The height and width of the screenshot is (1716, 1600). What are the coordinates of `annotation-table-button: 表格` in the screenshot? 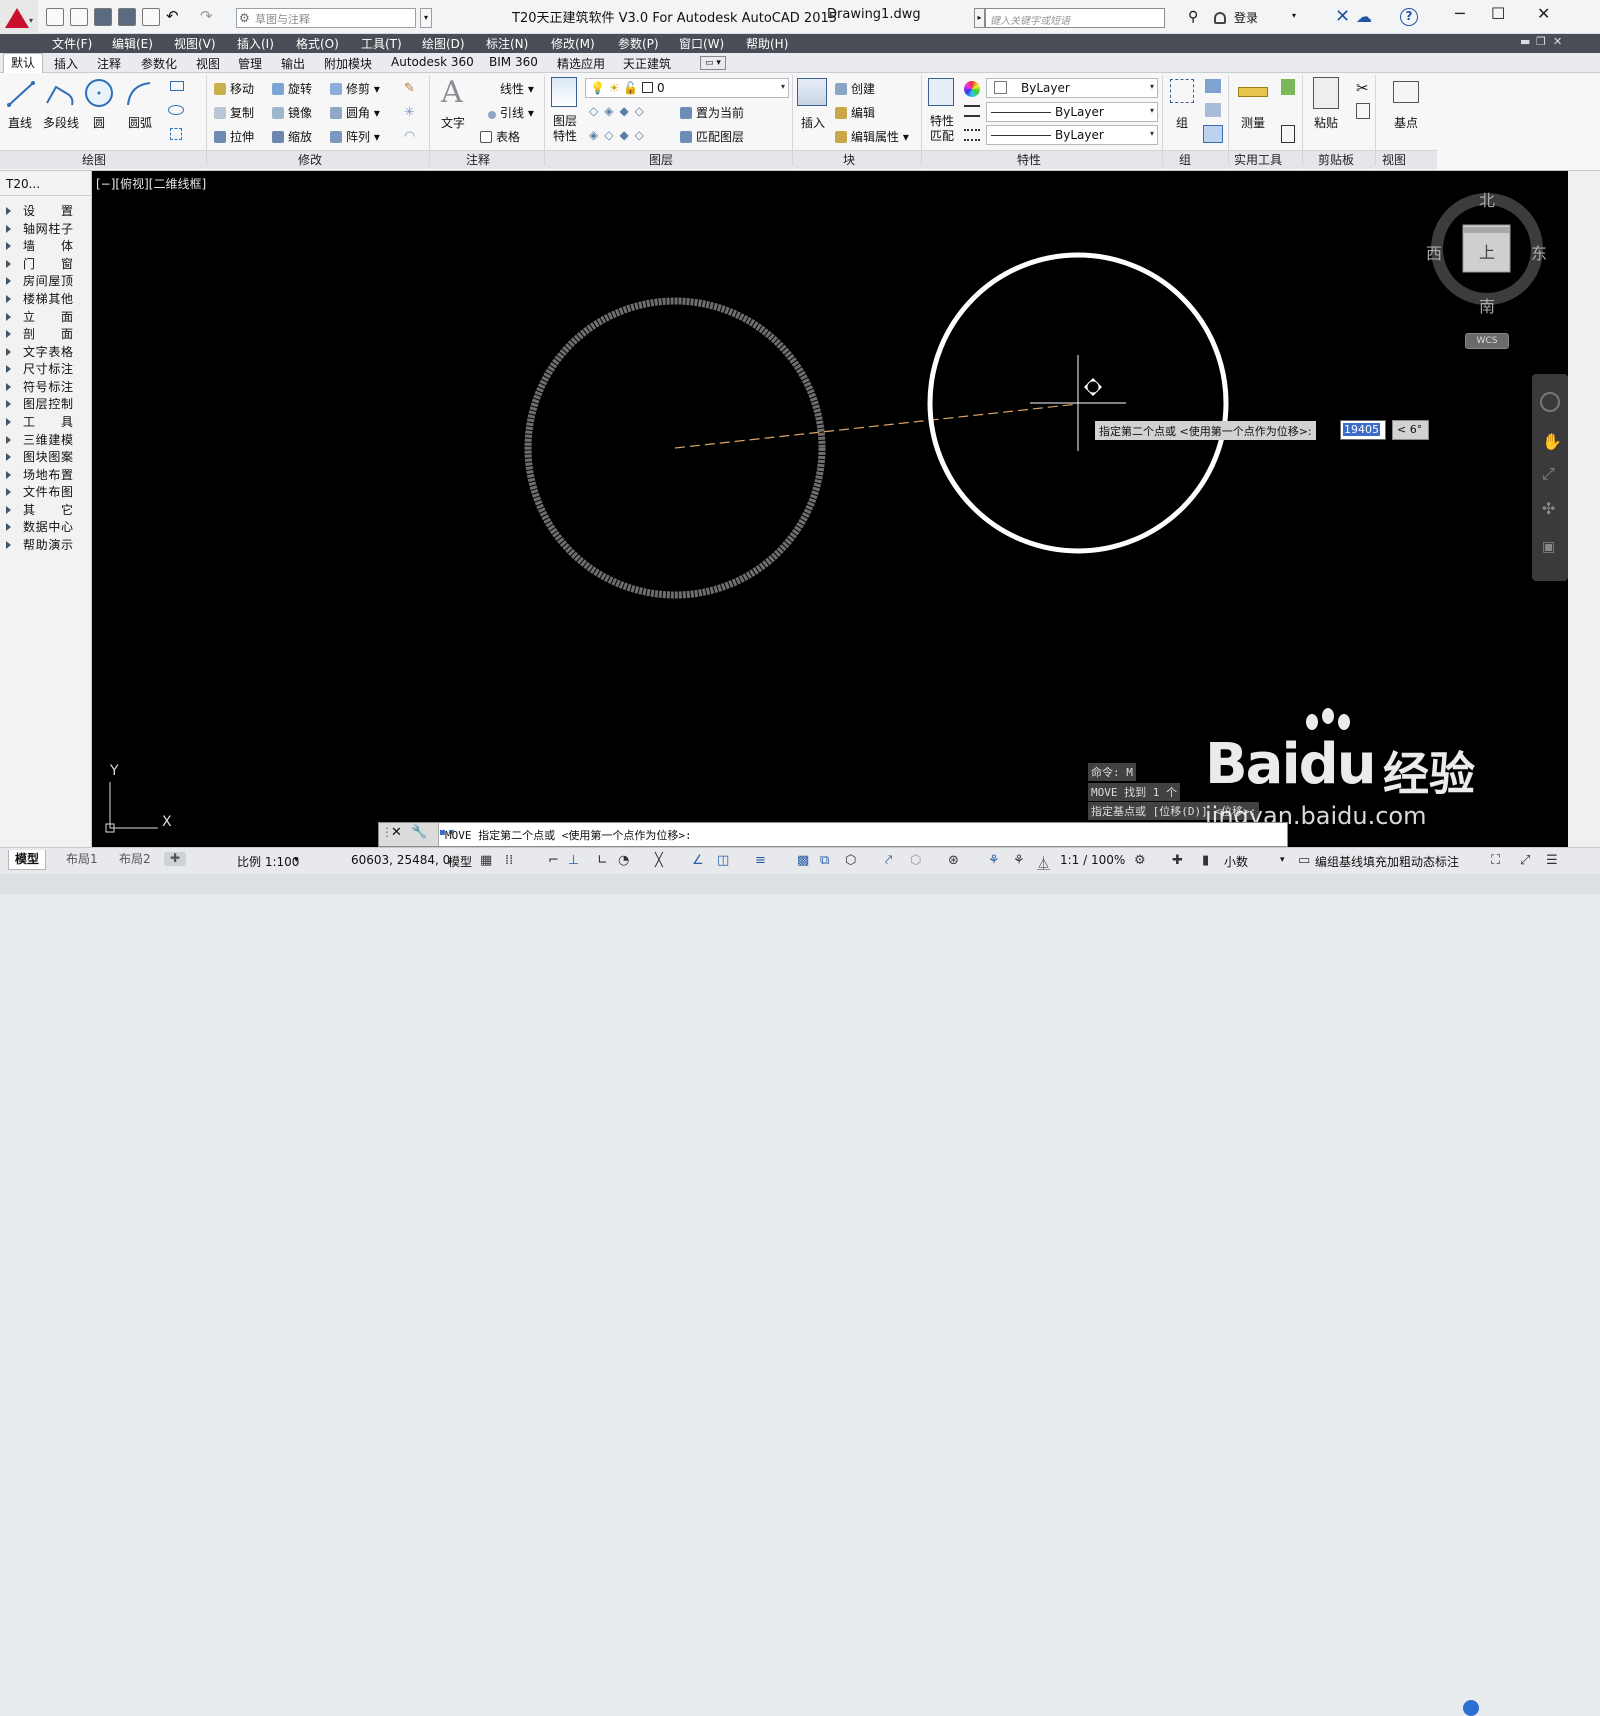 It's located at (500, 136).